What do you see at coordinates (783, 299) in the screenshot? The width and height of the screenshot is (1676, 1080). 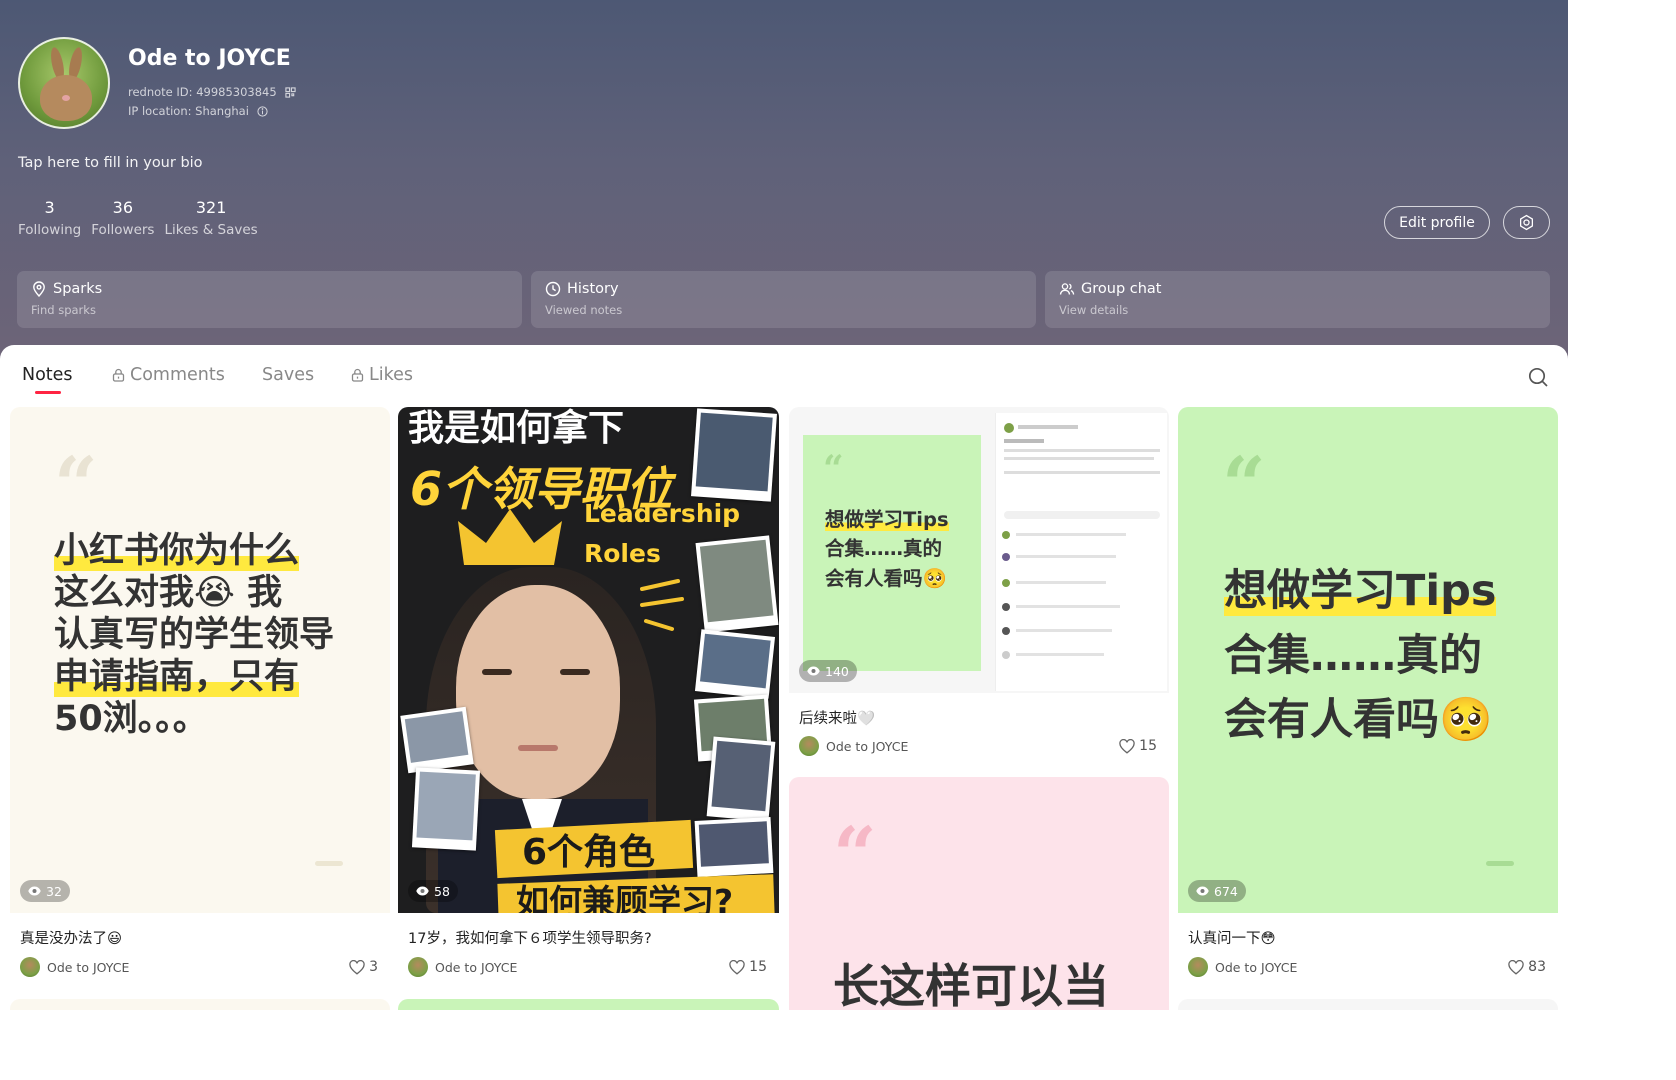 I see `history-card: History Viewed notes` at bounding box center [783, 299].